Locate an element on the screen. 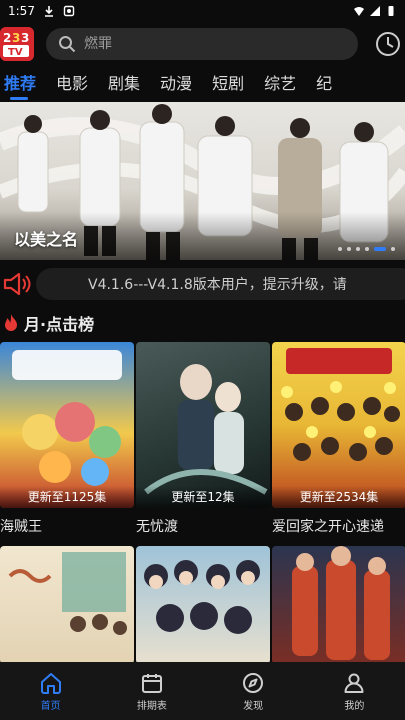 This screenshot has height=720, width=405. search-input is located at coordinates (204, 44).